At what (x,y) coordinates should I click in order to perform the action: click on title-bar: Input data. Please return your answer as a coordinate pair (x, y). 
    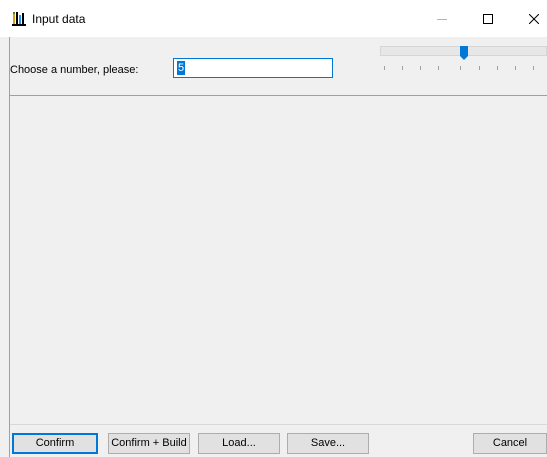
    Looking at the image, I should click on (273, 18).